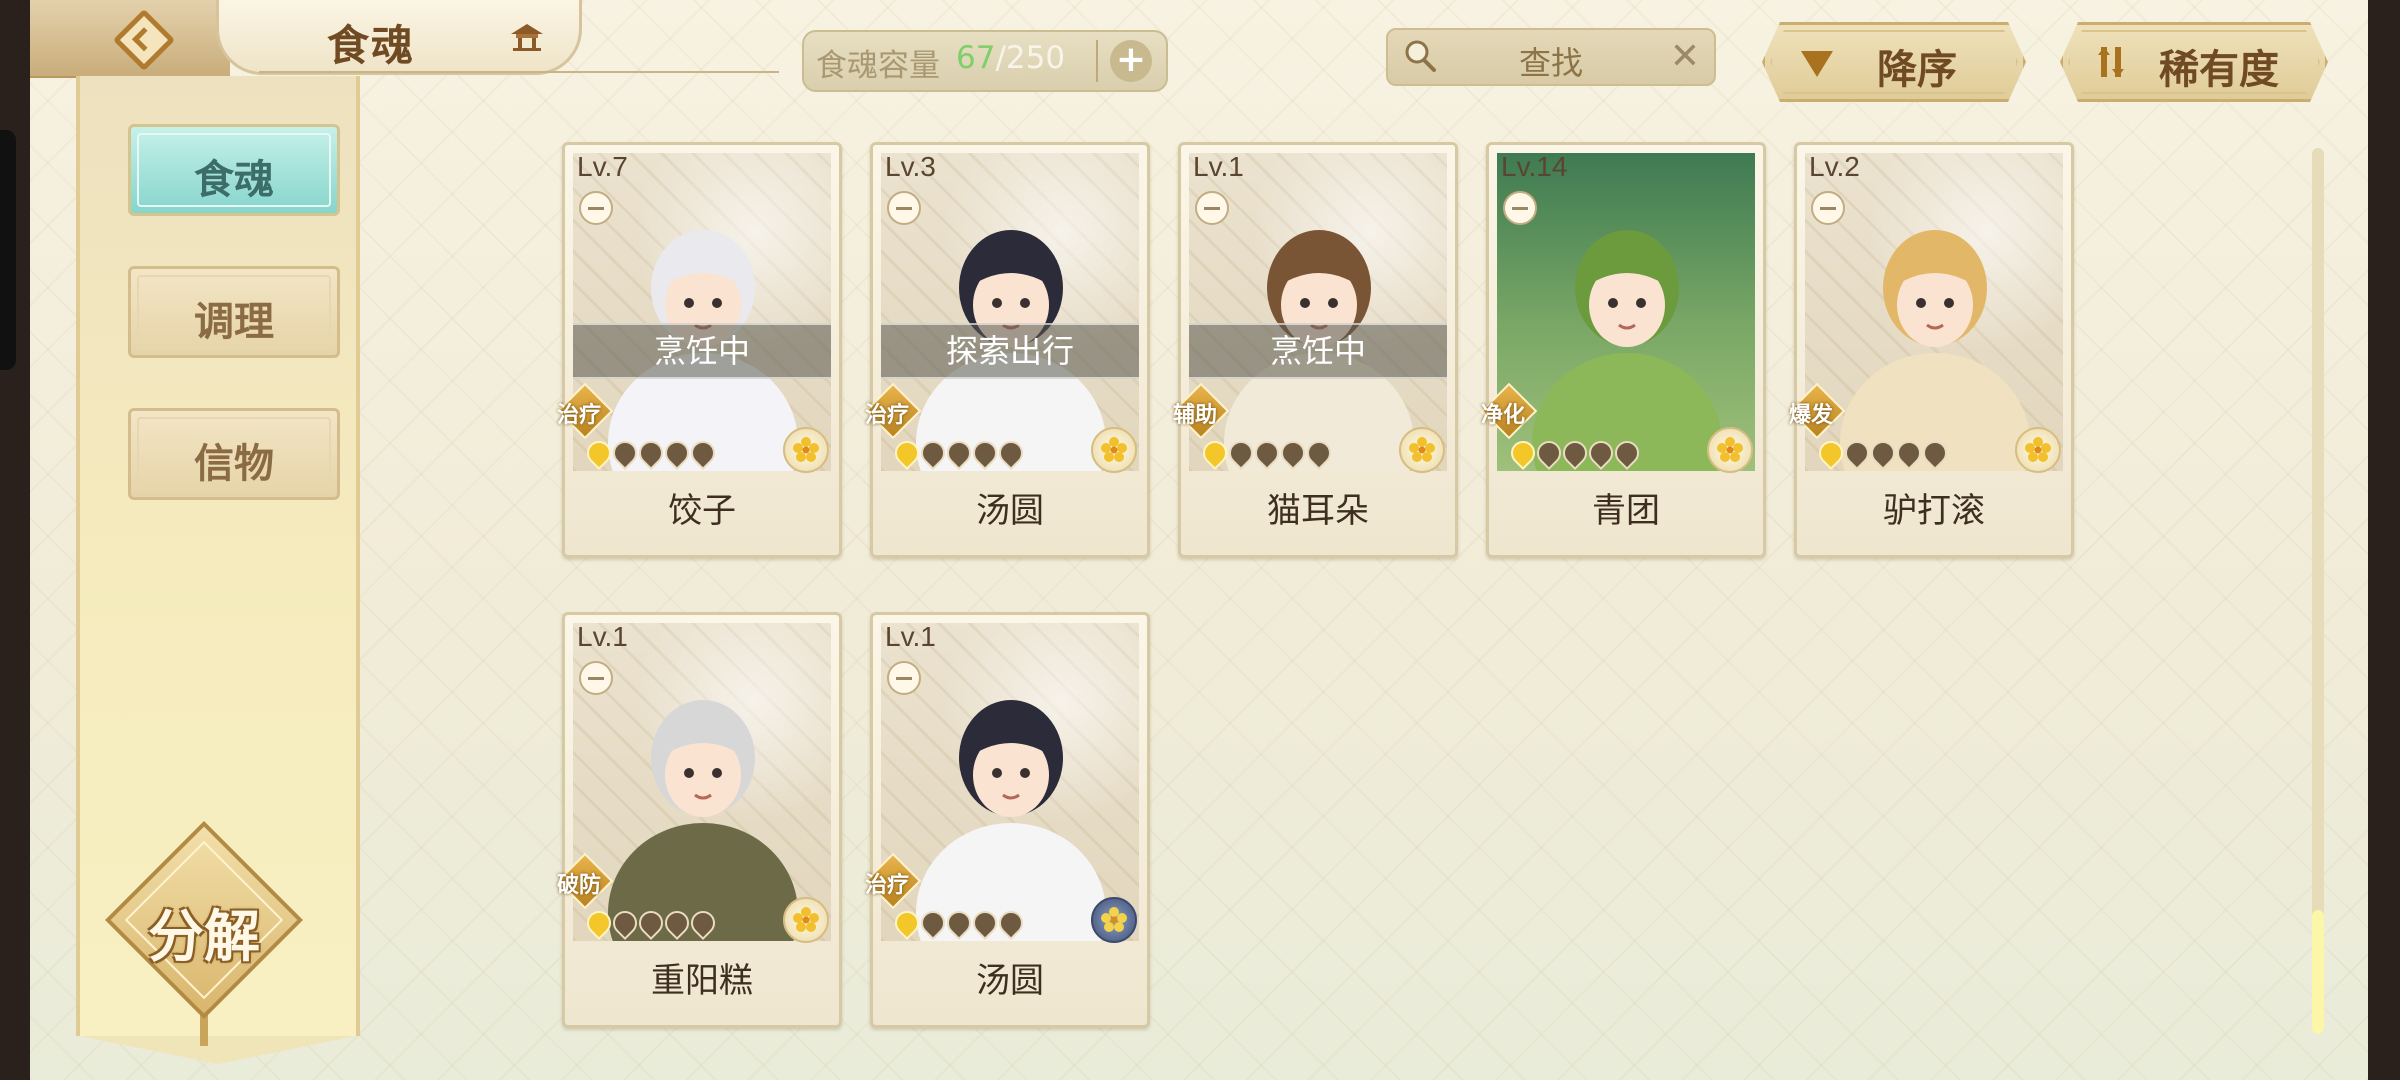 The height and width of the screenshot is (1080, 2400). What do you see at coordinates (1934, 511) in the screenshot?
I see `card-name: 驴打滚` at bounding box center [1934, 511].